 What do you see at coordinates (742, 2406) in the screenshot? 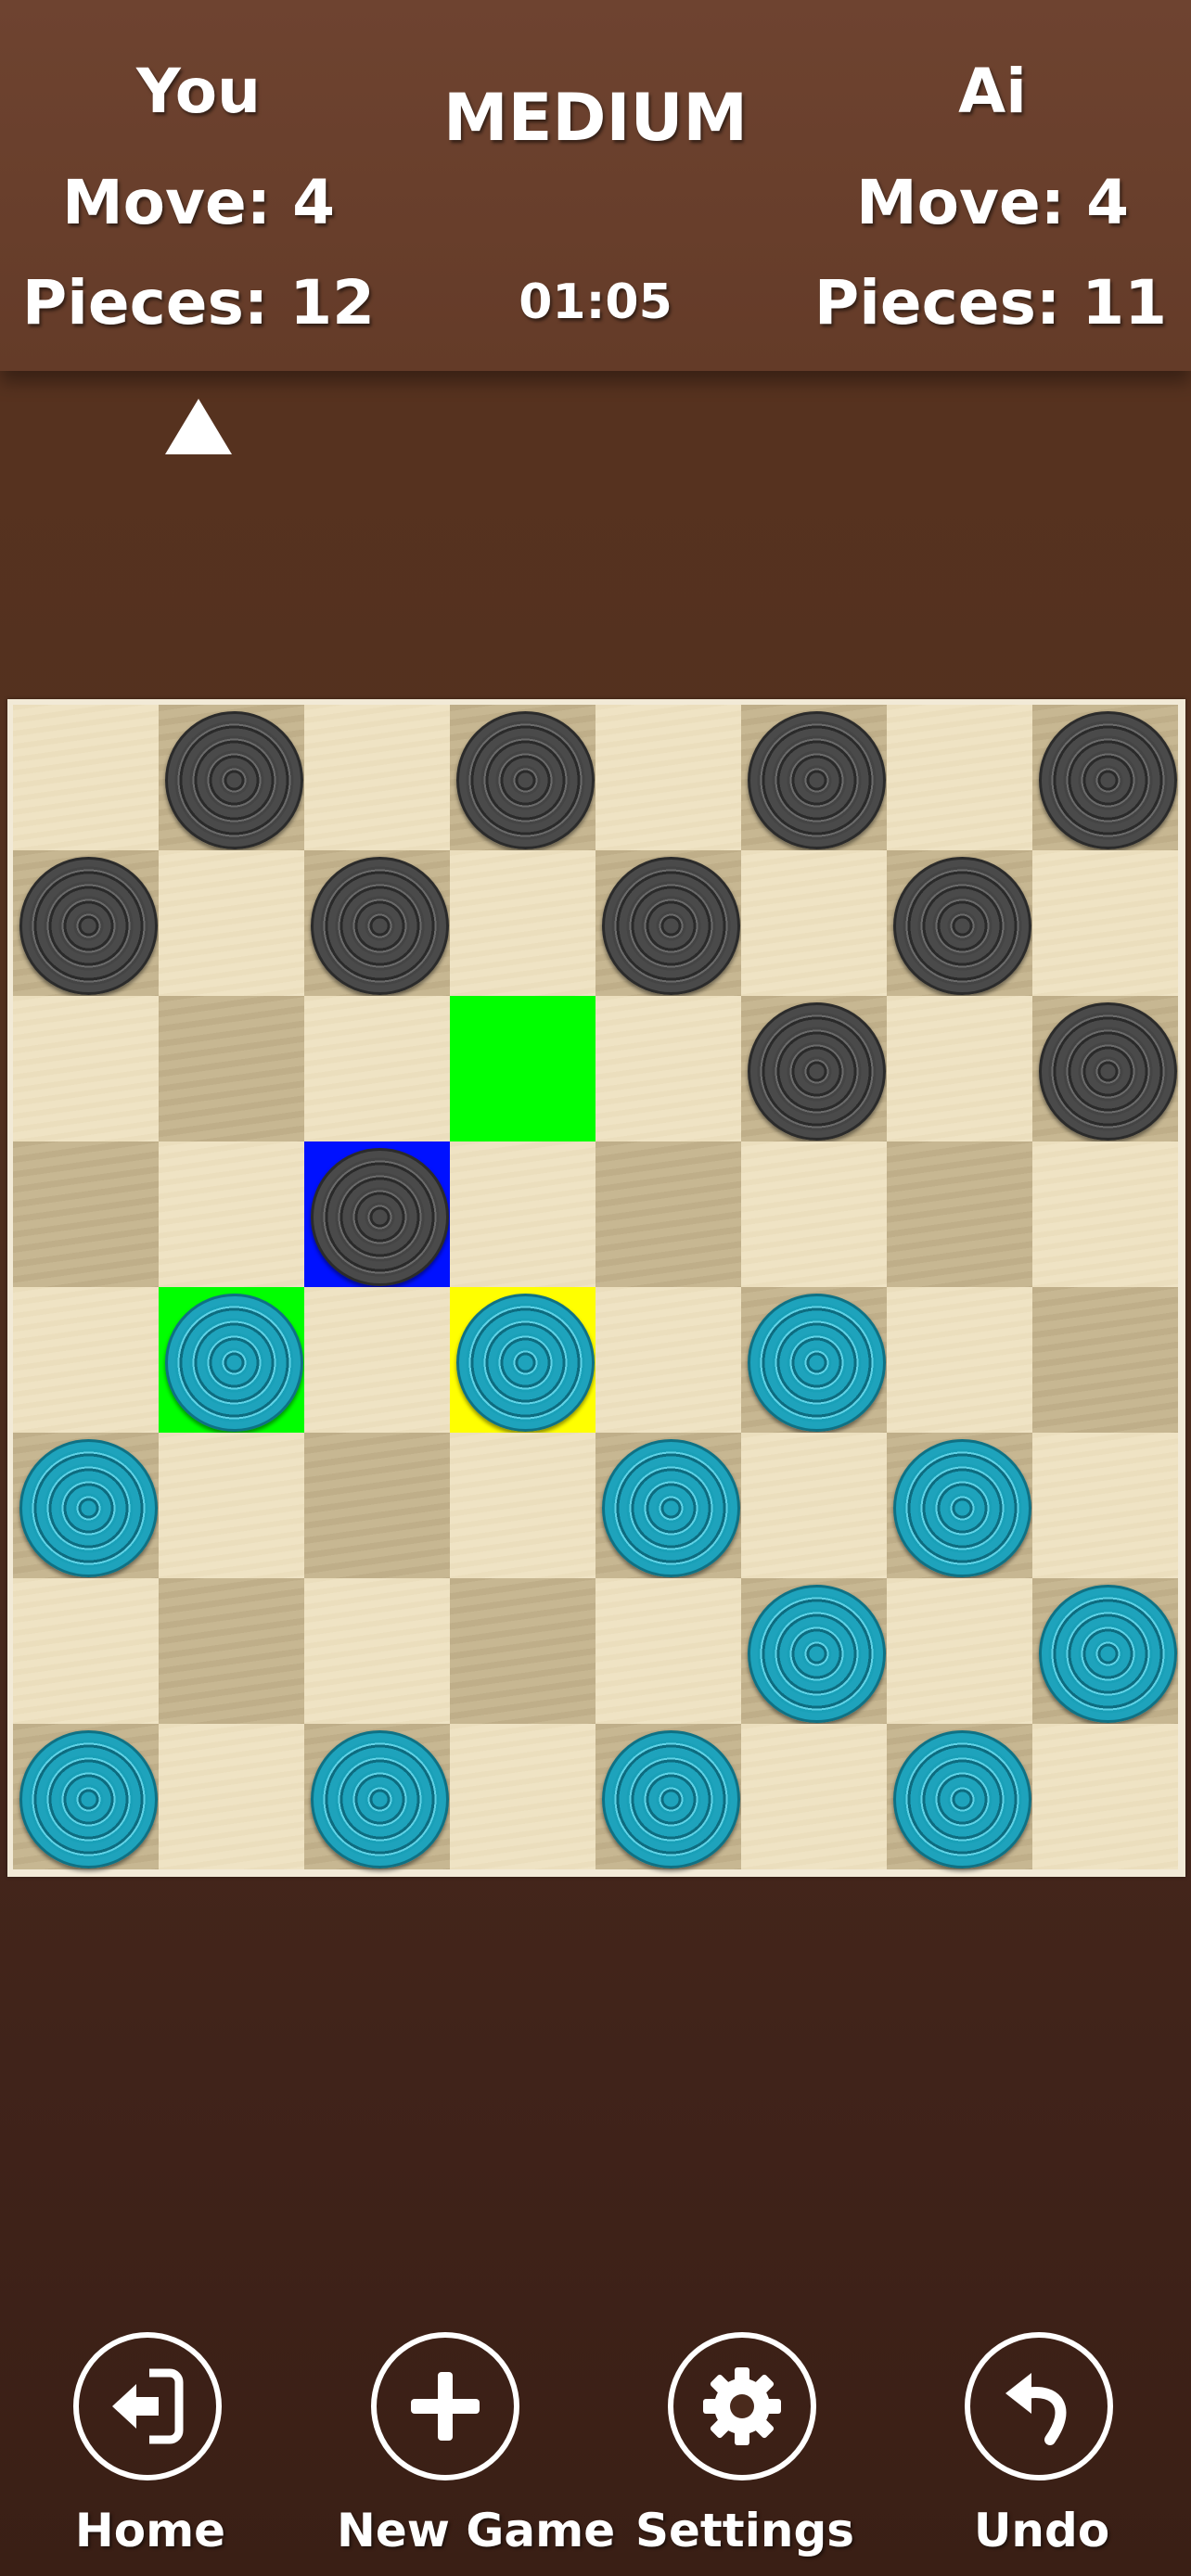
I see `gear-icon` at bounding box center [742, 2406].